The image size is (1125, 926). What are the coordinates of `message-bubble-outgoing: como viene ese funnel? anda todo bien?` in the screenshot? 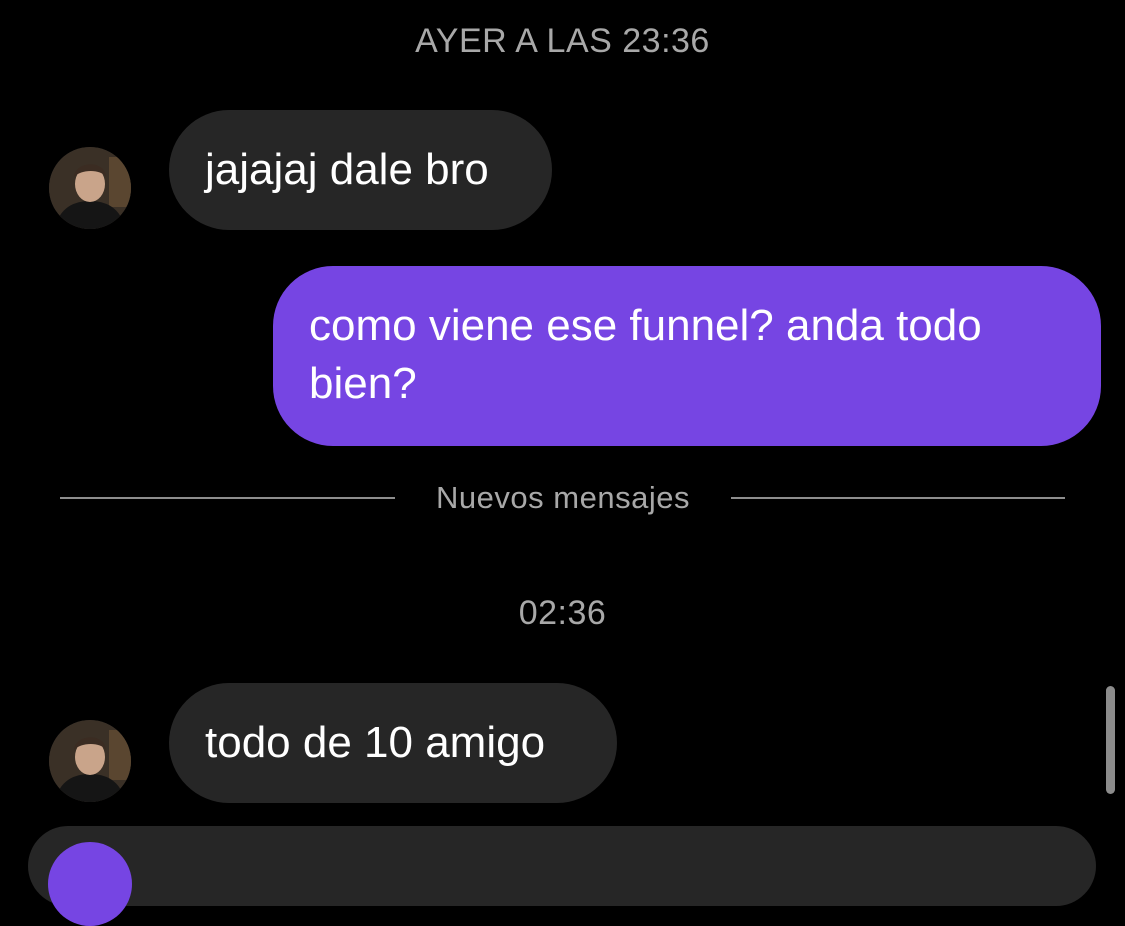 It's located at (687, 356).